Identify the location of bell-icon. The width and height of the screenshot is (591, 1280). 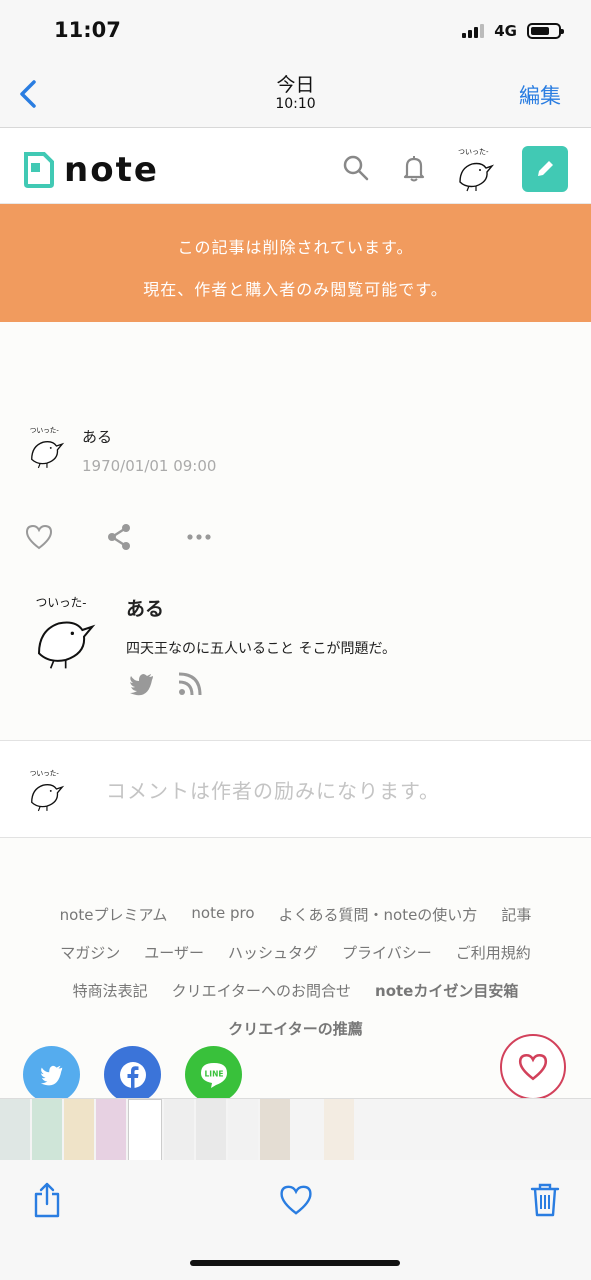
(414, 168).